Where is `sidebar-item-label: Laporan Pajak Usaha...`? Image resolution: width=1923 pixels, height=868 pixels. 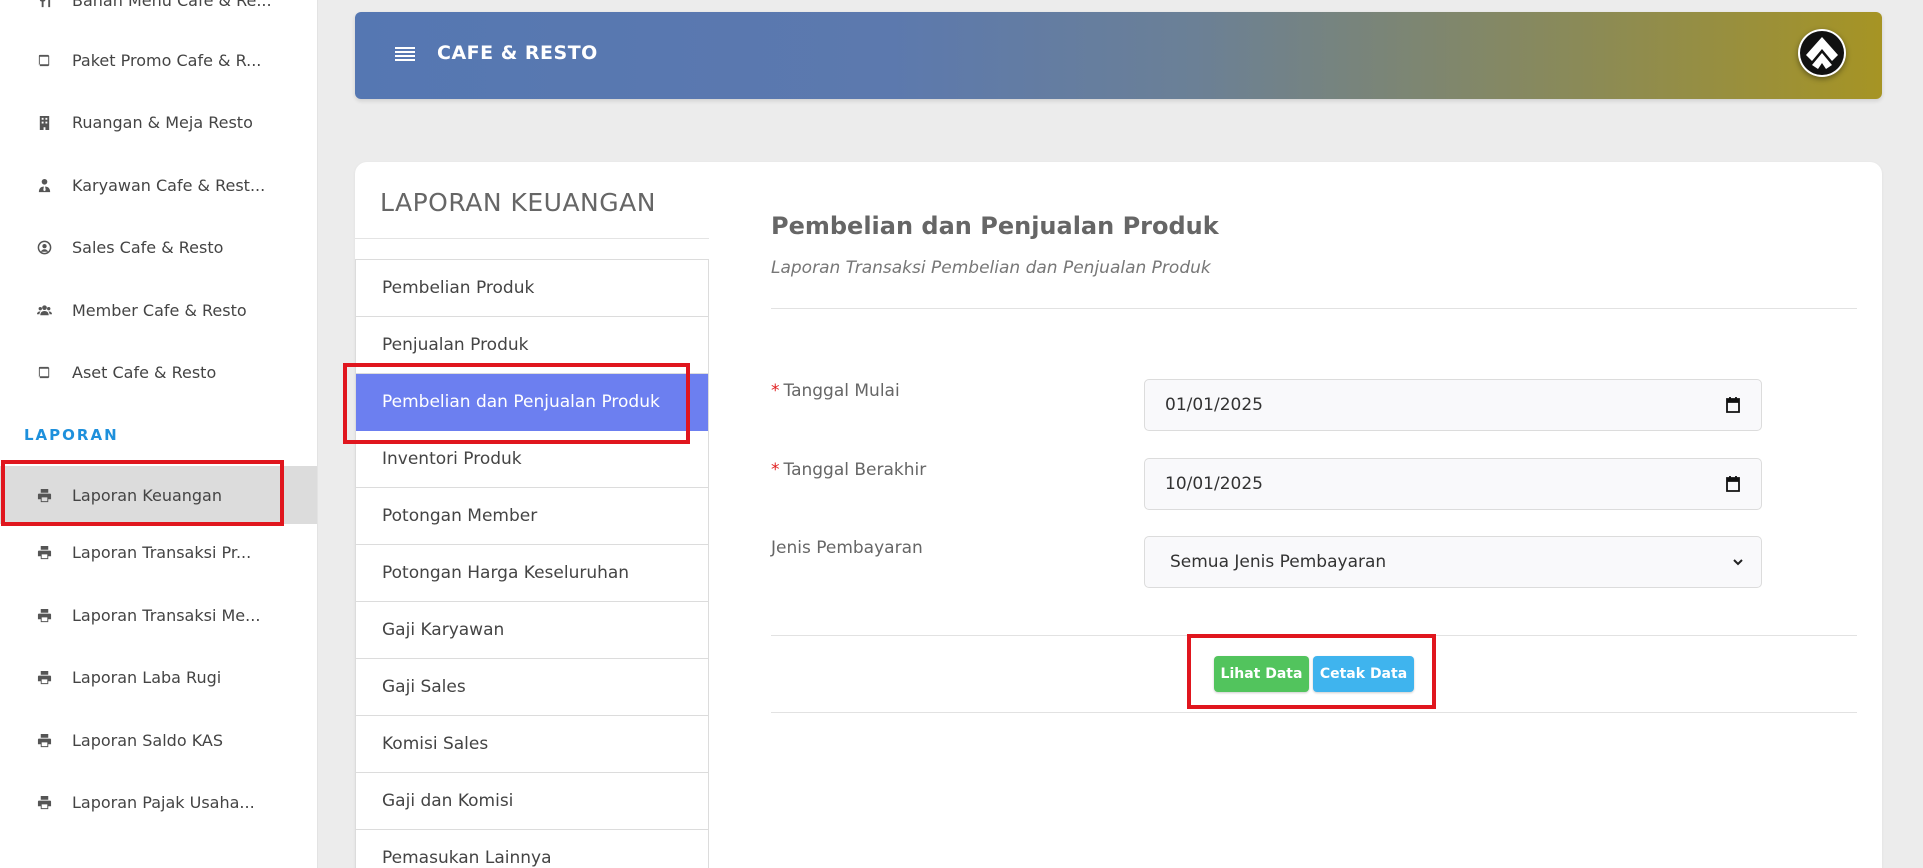
sidebar-item-label: Laporan Pajak Usaha... is located at coordinates (163, 802).